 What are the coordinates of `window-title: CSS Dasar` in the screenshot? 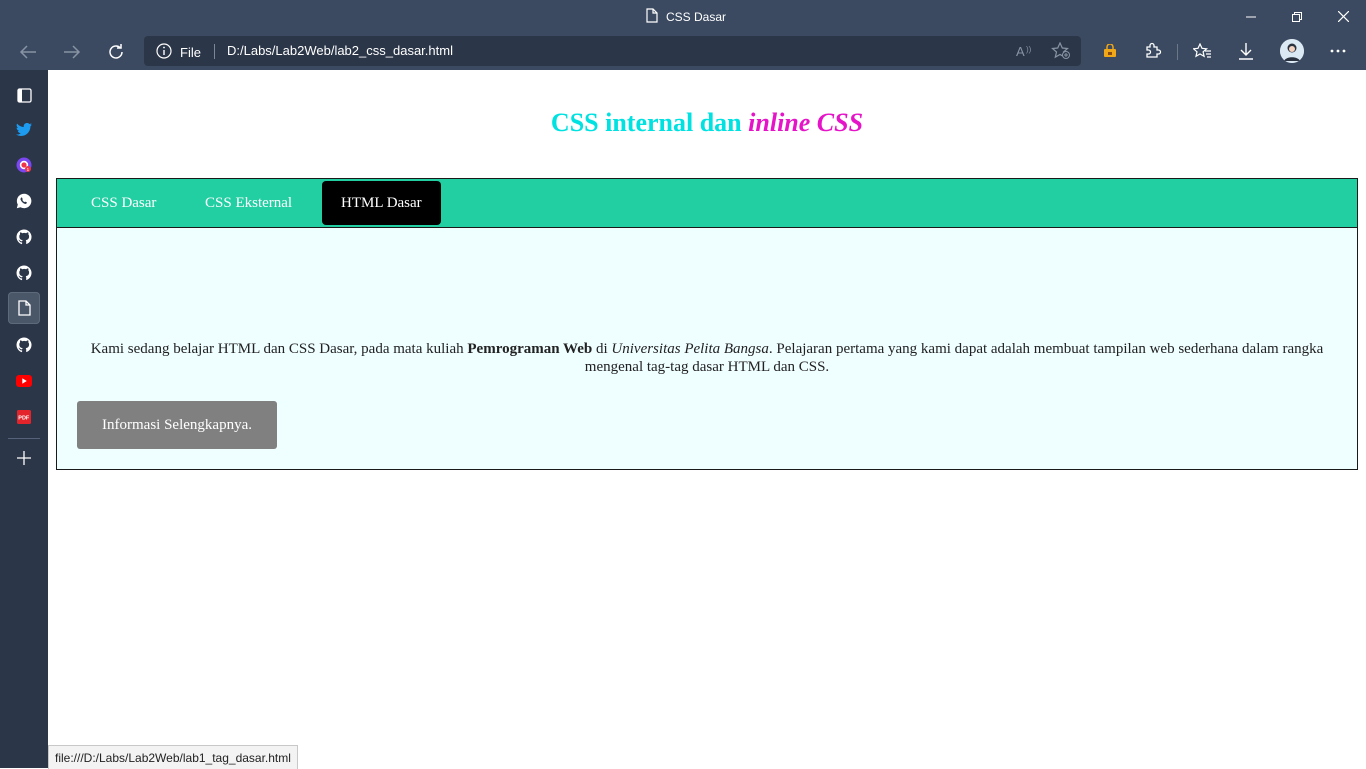 It's located at (686, 17).